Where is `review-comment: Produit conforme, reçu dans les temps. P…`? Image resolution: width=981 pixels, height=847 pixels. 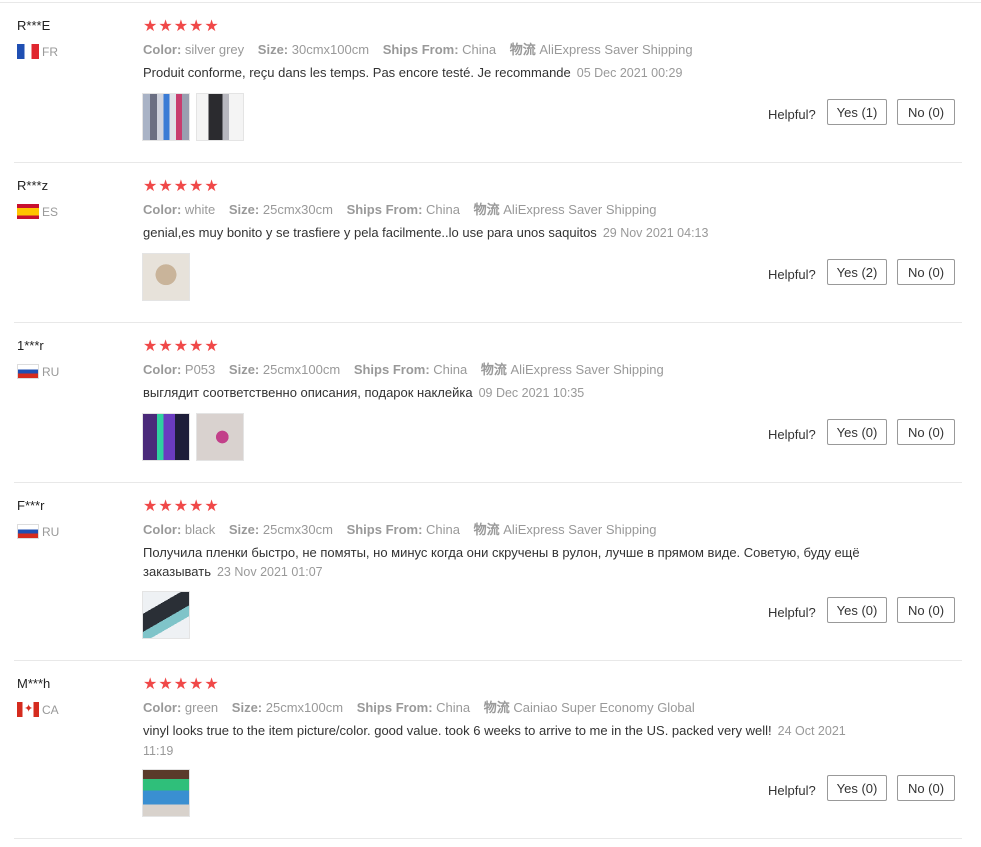 review-comment: Produit conforme, reçu dans les temps. P… is located at coordinates (357, 72).